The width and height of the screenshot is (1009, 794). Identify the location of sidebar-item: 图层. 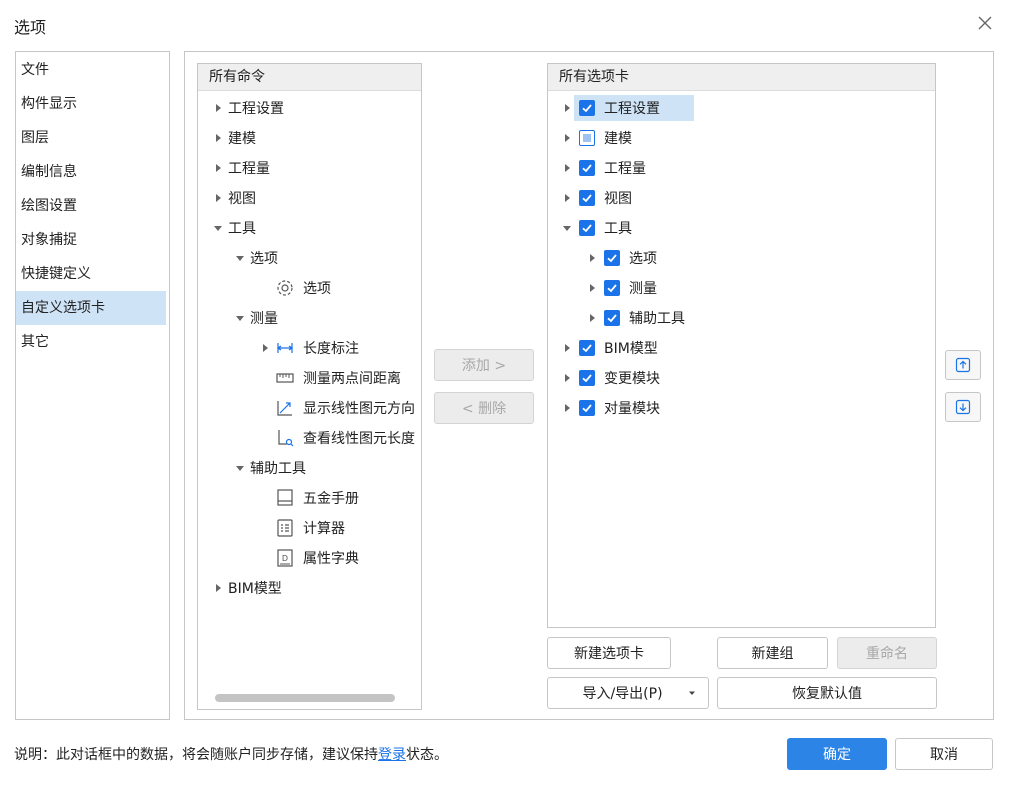
(92, 138).